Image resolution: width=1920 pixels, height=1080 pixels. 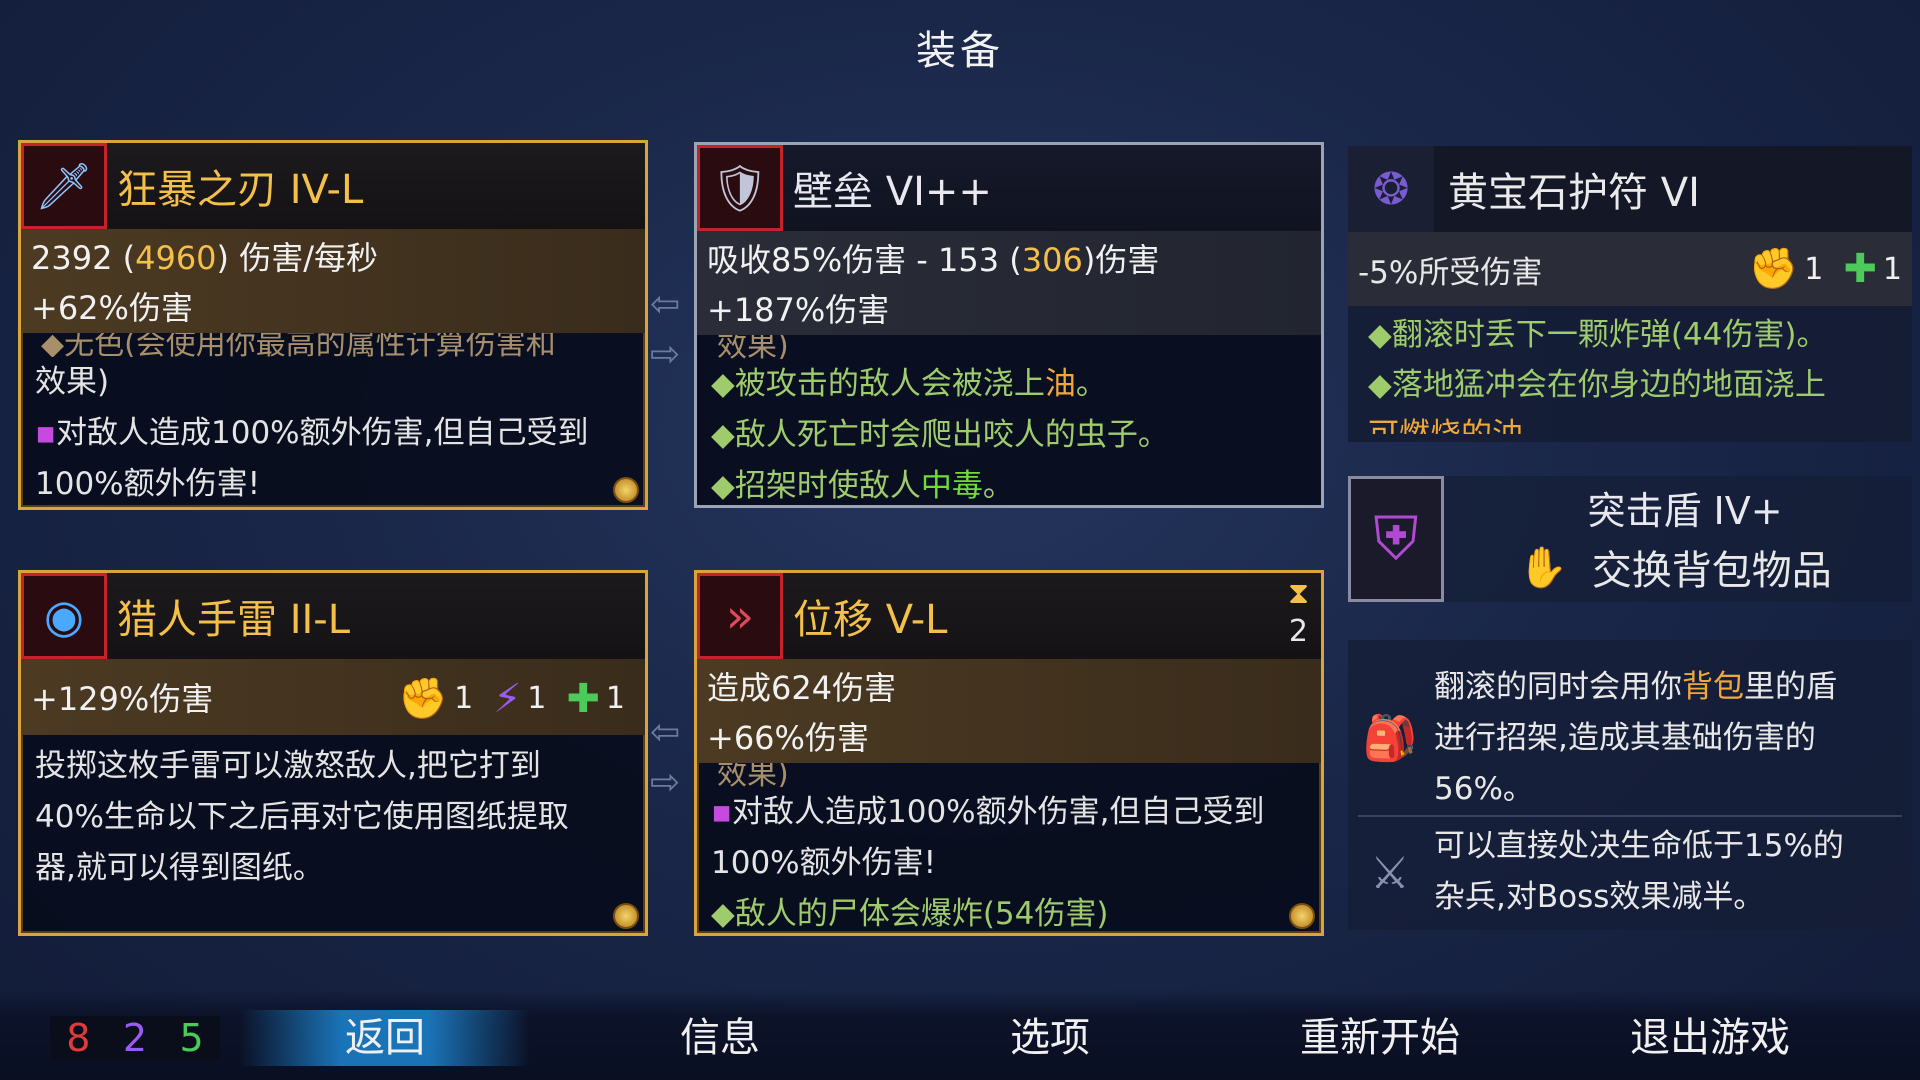 I want to click on dps-label: 2392 (, so click(x=83, y=258).